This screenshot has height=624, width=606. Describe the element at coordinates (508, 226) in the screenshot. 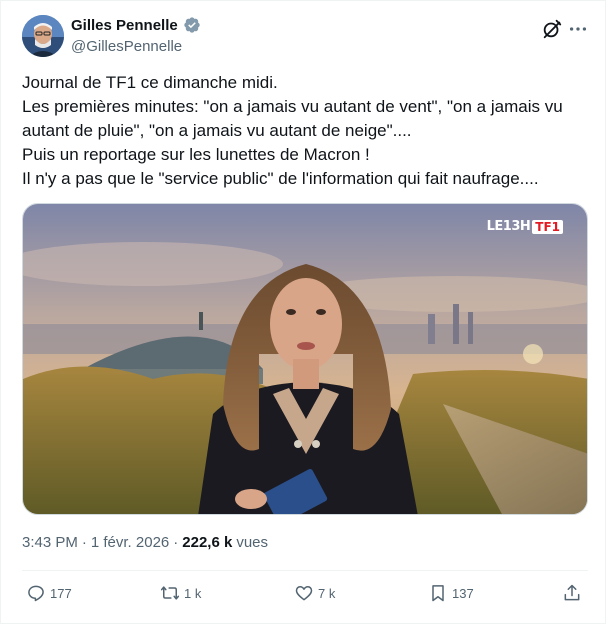

I see `show-logo-text: LE13H` at that location.